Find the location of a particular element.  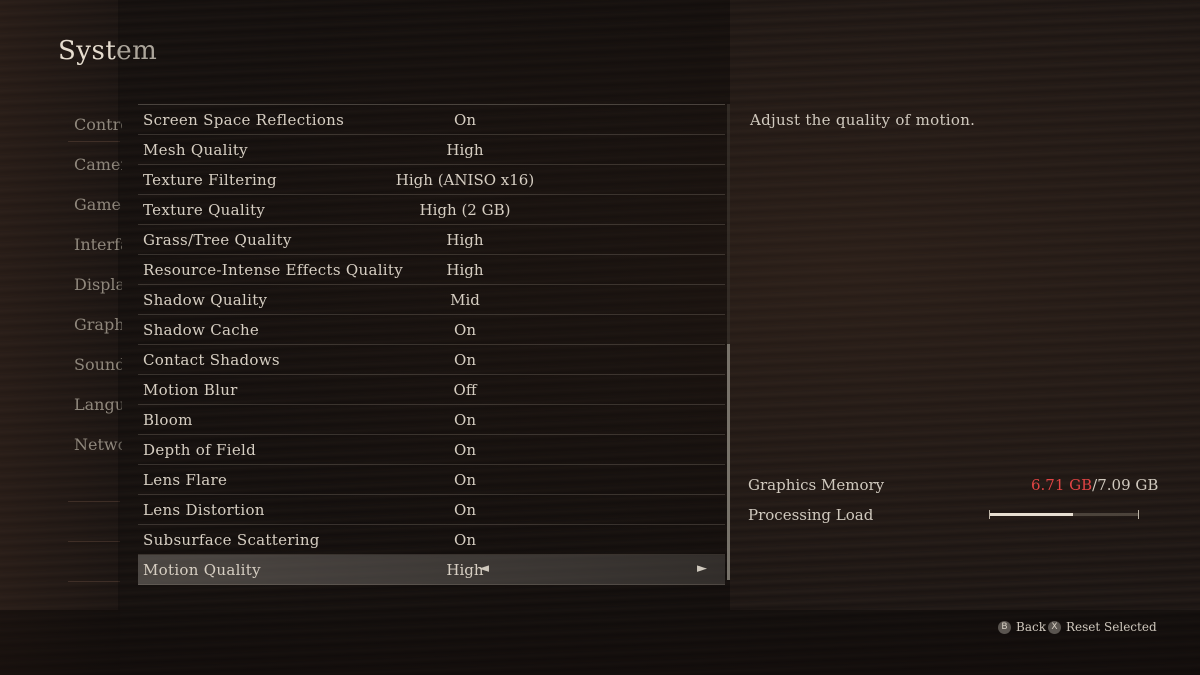

setting-label: Motion Quality is located at coordinates (202, 570).